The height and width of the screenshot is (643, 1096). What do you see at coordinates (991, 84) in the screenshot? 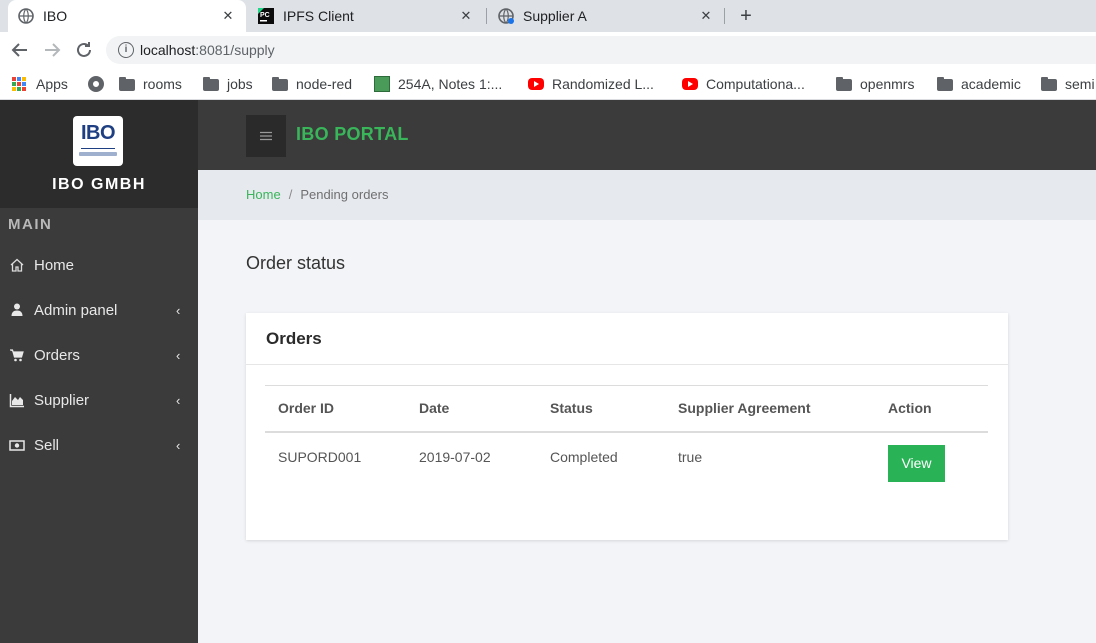
I see `bookmark-label: academic` at bounding box center [991, 84].